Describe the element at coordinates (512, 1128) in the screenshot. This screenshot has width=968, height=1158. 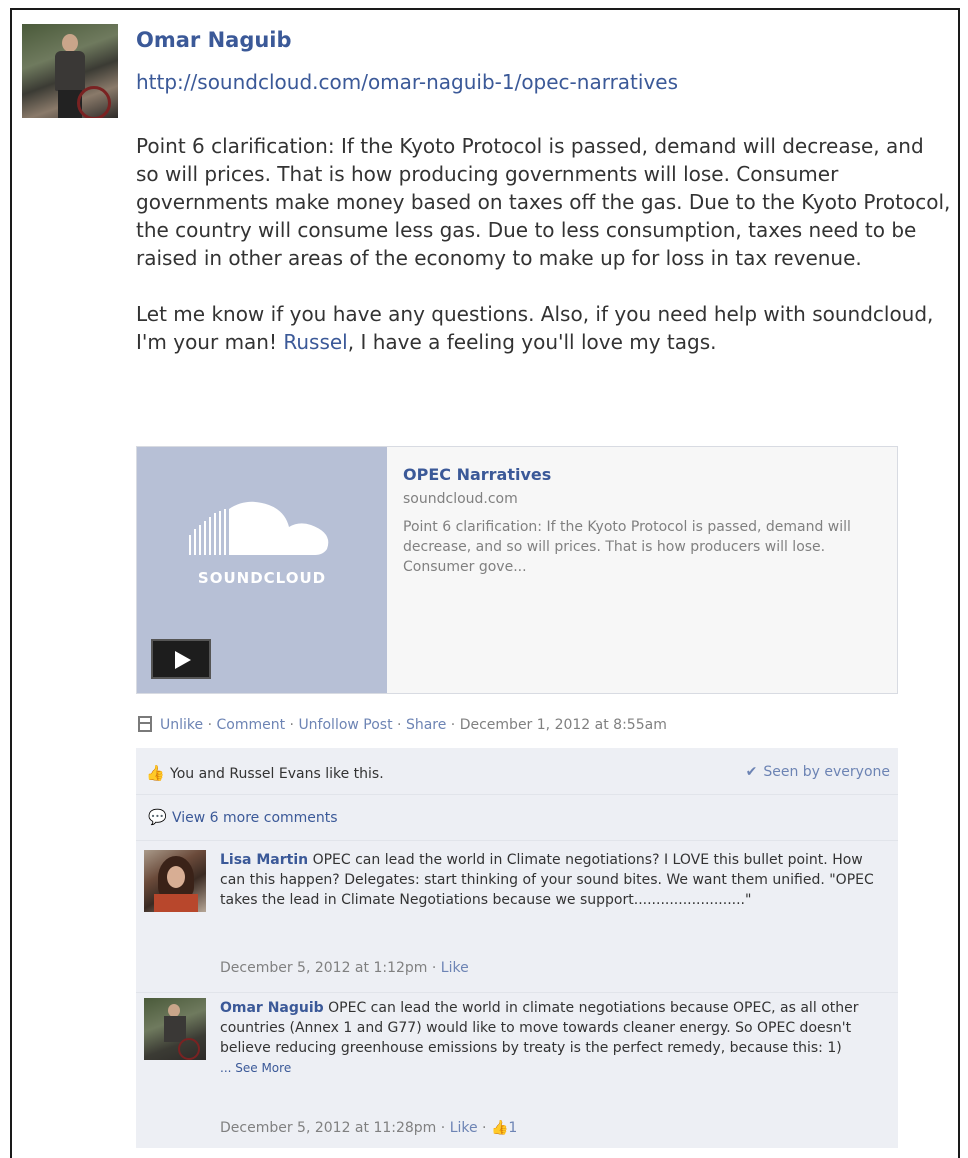
I see `comment-like-count: 1` at that location.